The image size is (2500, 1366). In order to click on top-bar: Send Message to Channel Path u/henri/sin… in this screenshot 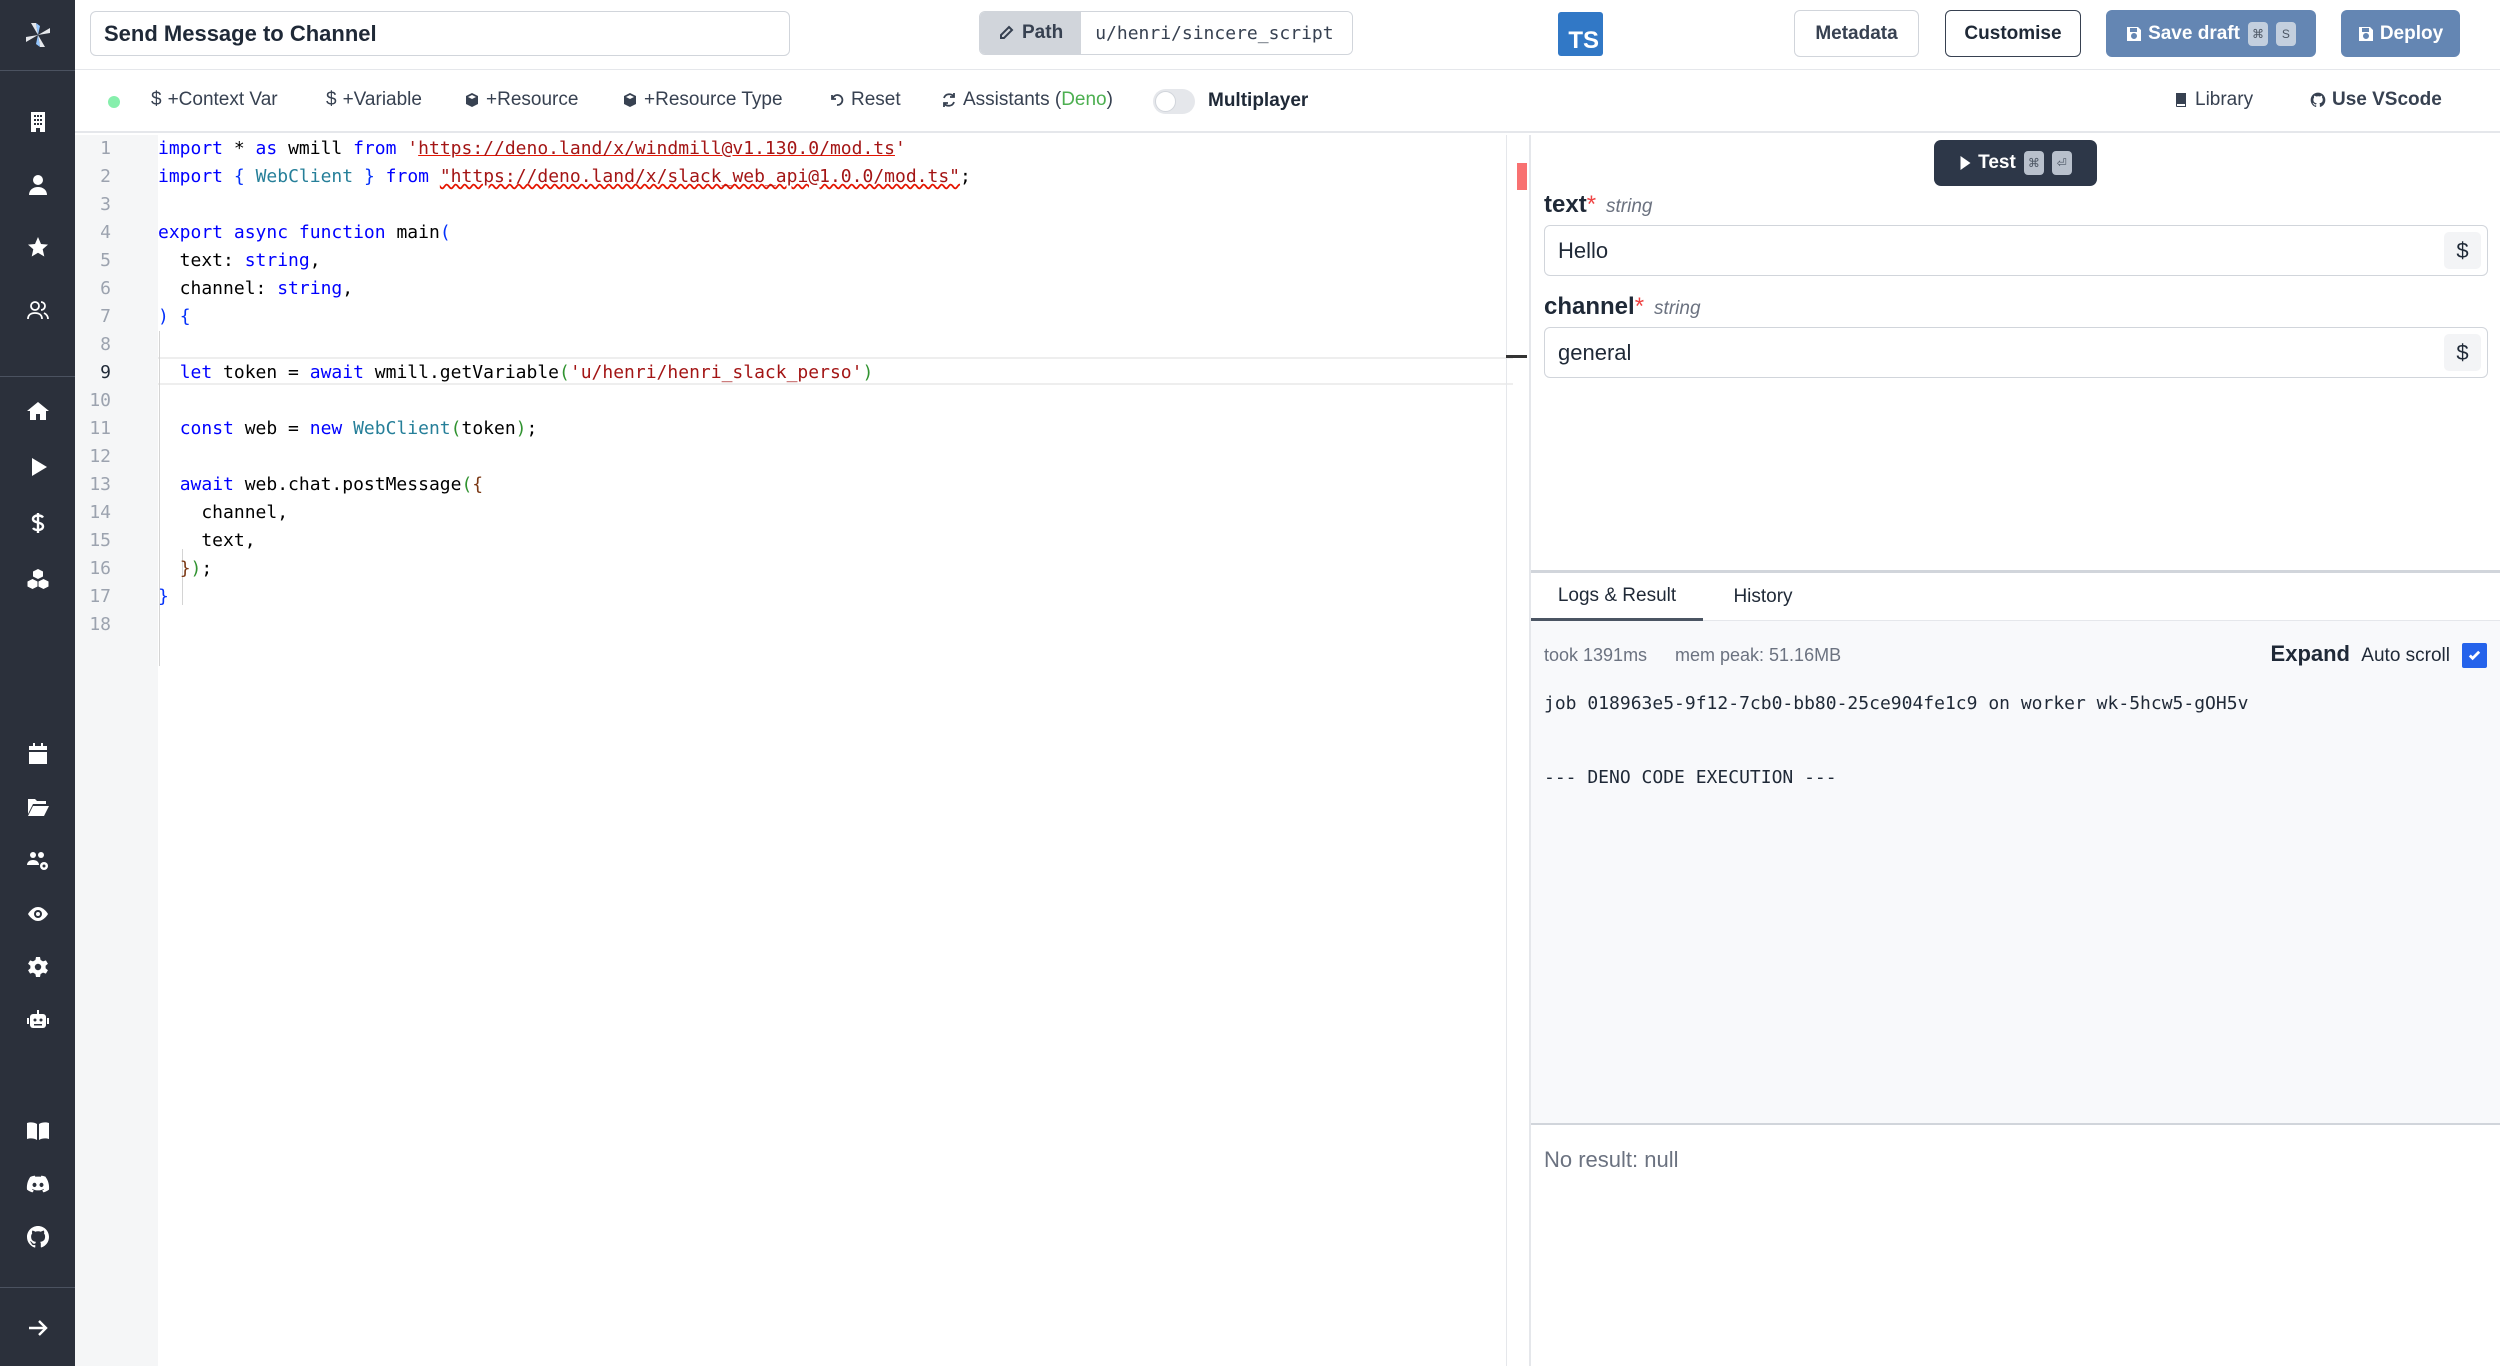, I will do `click(1287, 35)`.